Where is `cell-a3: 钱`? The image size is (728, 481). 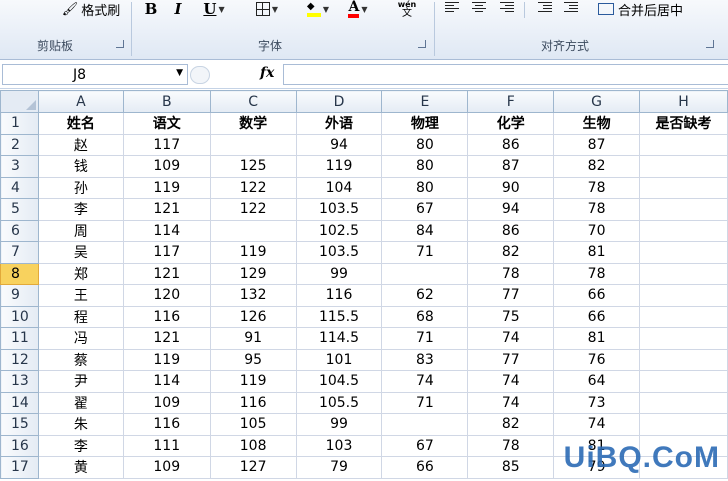
cell-a3: 钱 is located at coordinates (80, 166).